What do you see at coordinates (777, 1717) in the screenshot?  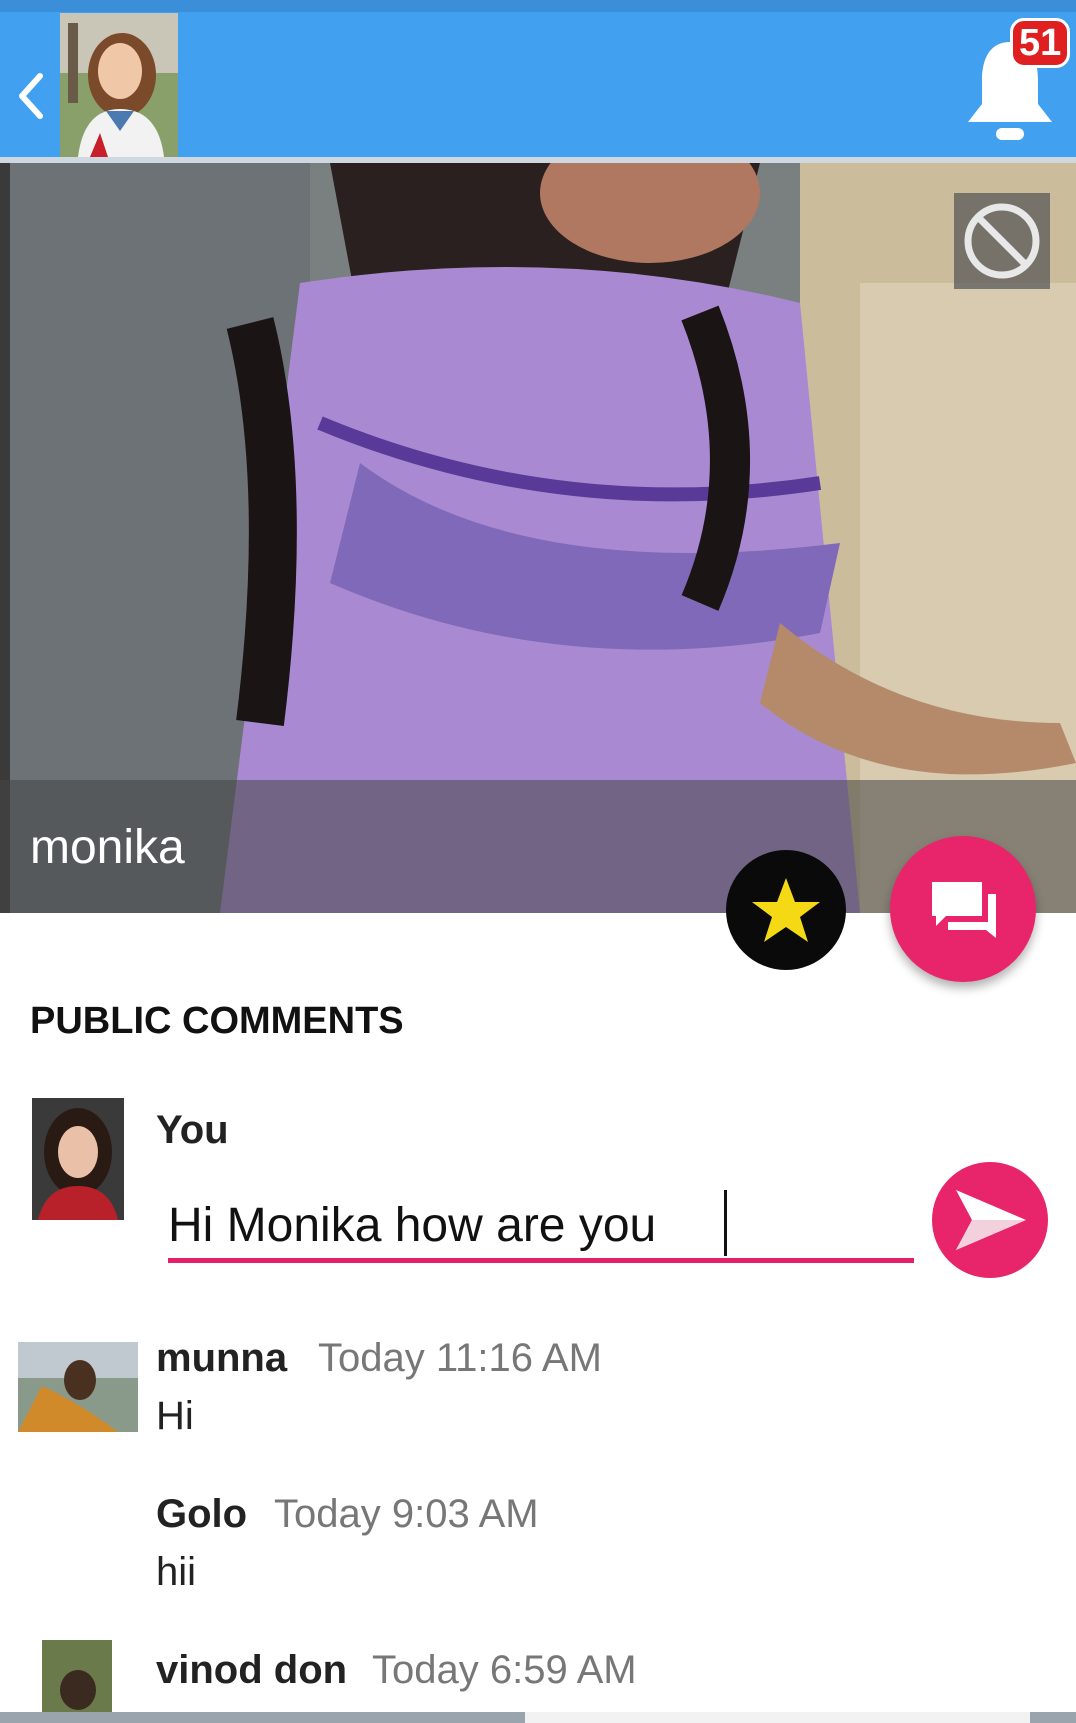 I see `ad-banner-content` at bounding box center [777, 1717].